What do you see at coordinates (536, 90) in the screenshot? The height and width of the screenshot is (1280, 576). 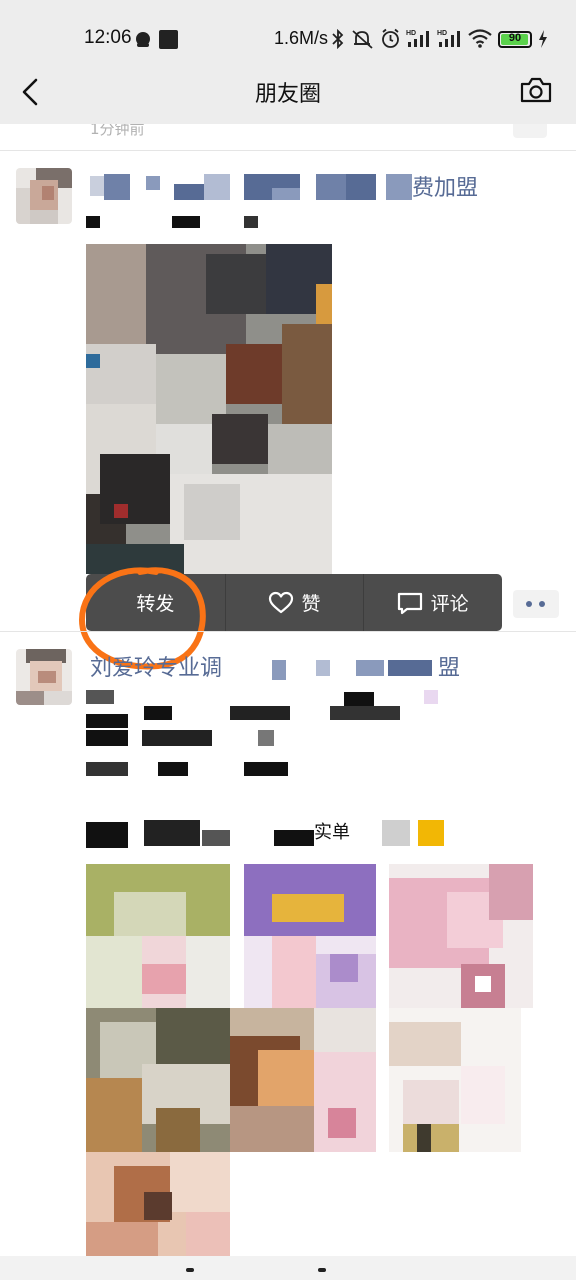 I see `camera-icon` at bounding box center [536, 90].